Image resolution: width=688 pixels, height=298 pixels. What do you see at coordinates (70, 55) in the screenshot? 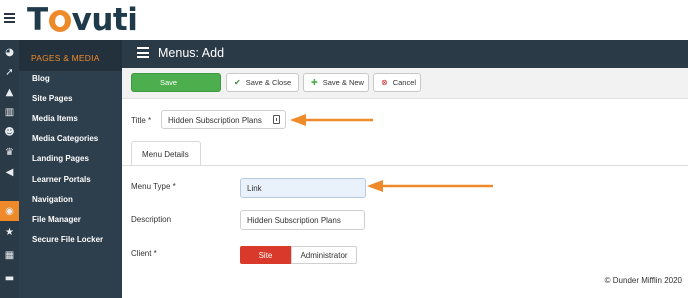
I see `sidebar-header: PAGES & MEDIA` at bounding box center [70, 55].